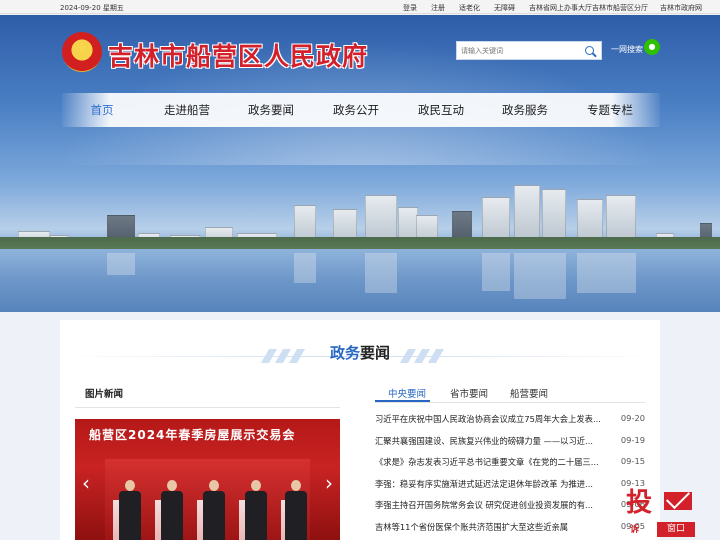  Describe the element at coordinates (590, 51) in the screenshot. I see `search-icon` at that location.